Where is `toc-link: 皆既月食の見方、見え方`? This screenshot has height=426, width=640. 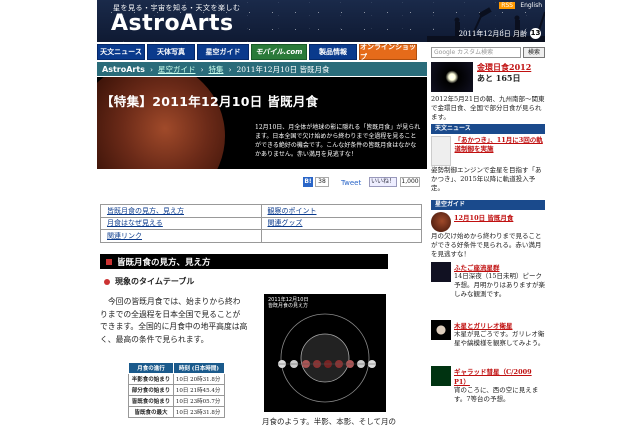
toc-link: 皆既月食の見方、見え方 is located at coordinates (181, 211).